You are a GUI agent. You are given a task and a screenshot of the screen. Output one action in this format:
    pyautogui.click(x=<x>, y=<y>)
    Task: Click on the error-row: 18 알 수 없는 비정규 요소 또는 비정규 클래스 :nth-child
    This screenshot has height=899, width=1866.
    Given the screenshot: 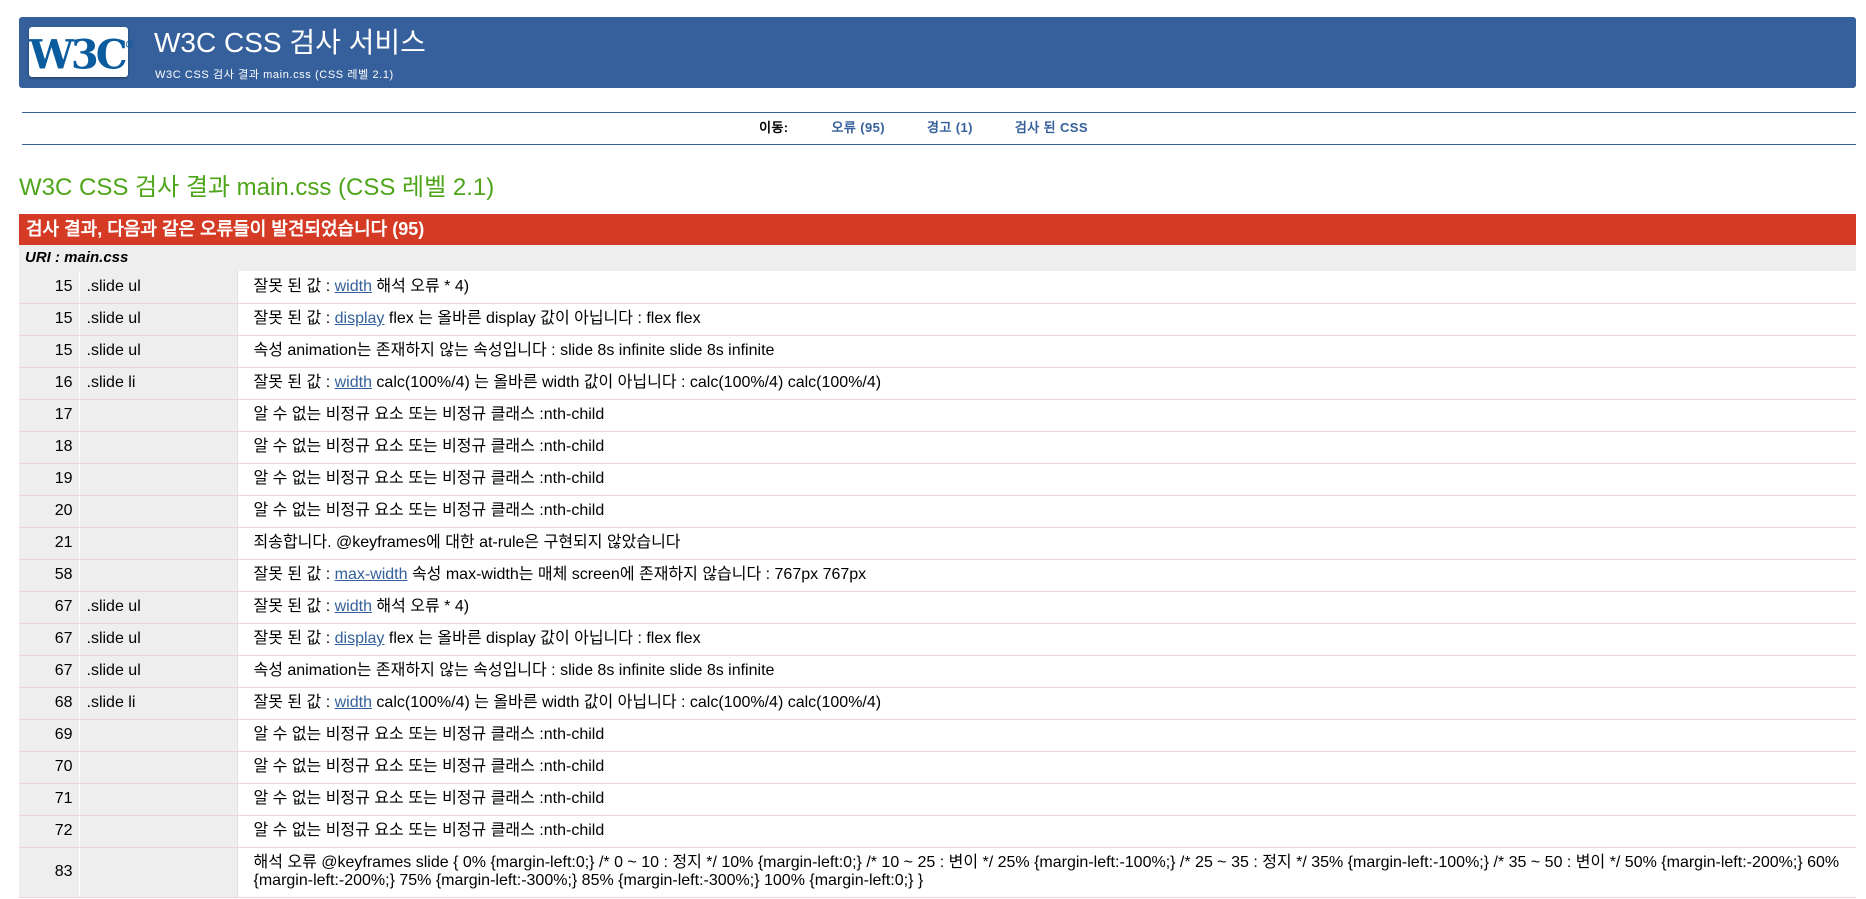 What is the action you would take?
    pyautogui.click(x=937, y=447)
    